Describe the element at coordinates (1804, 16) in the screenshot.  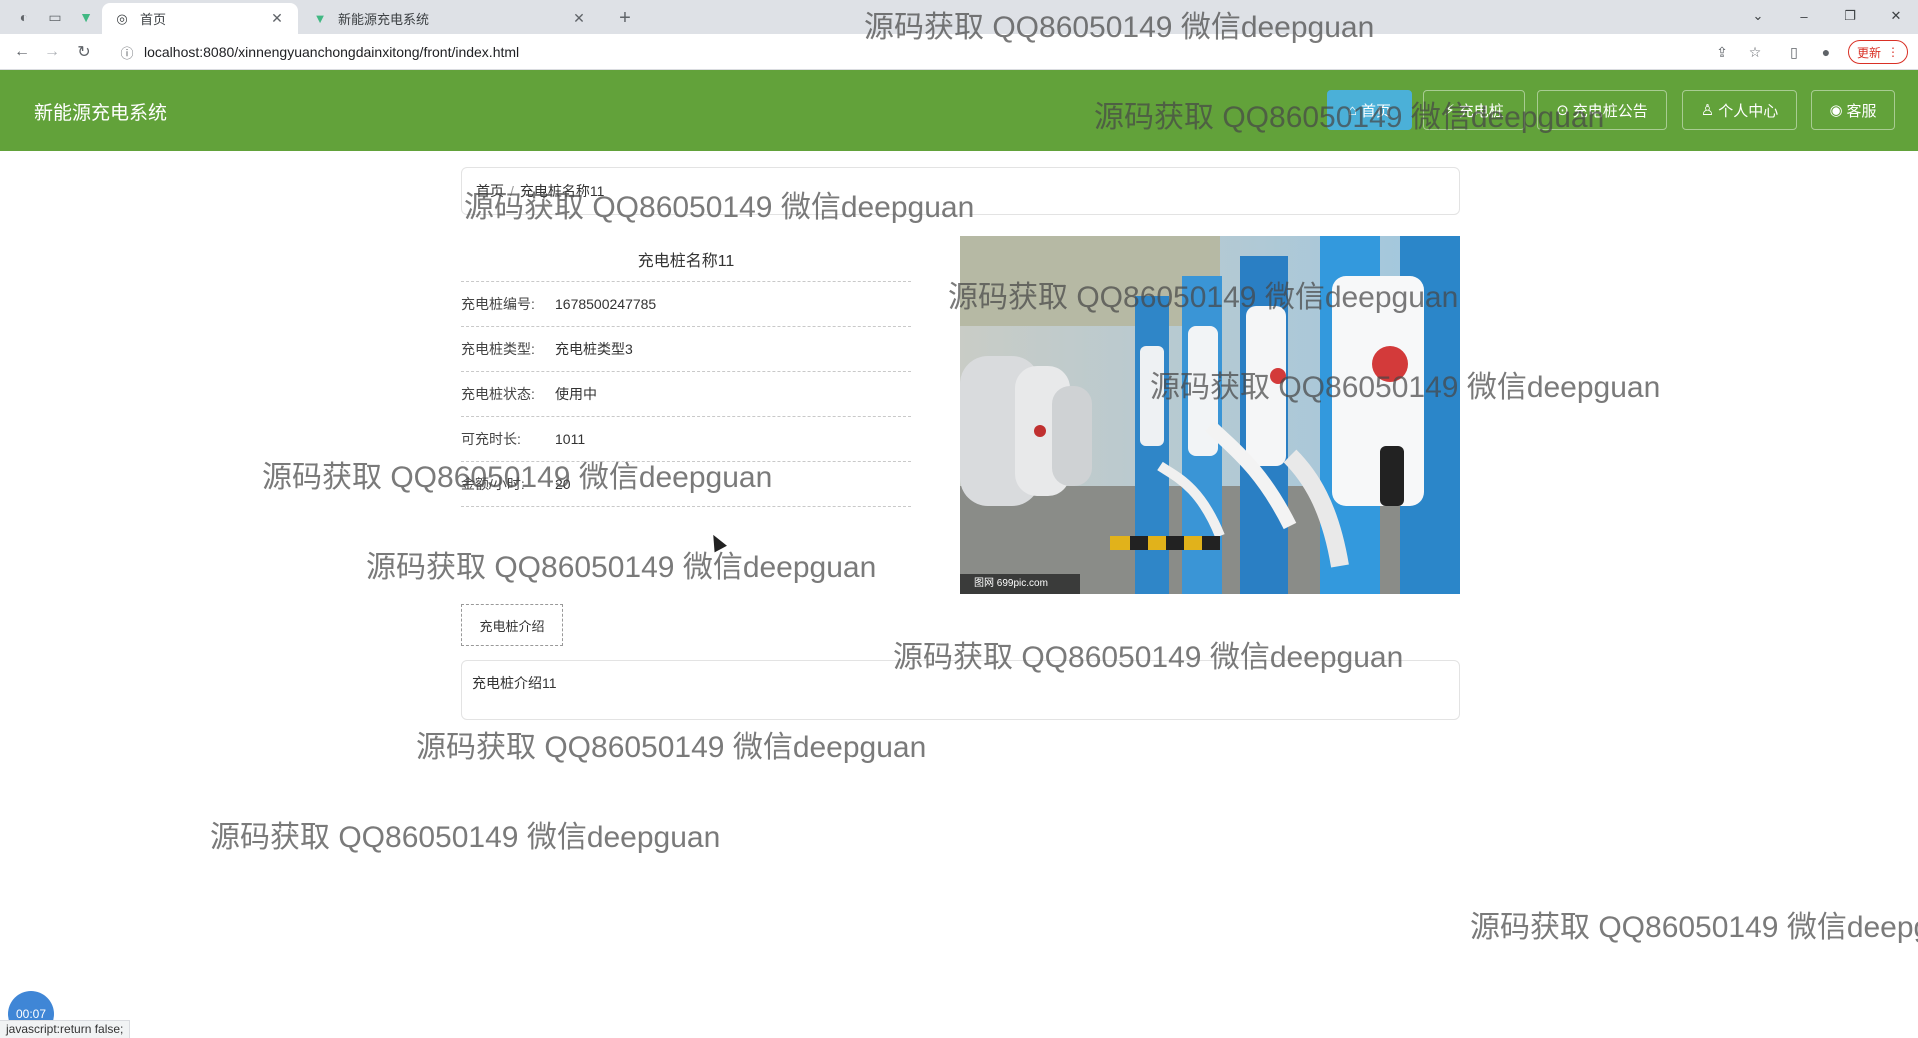
I see `minimize-button: –` at that location.